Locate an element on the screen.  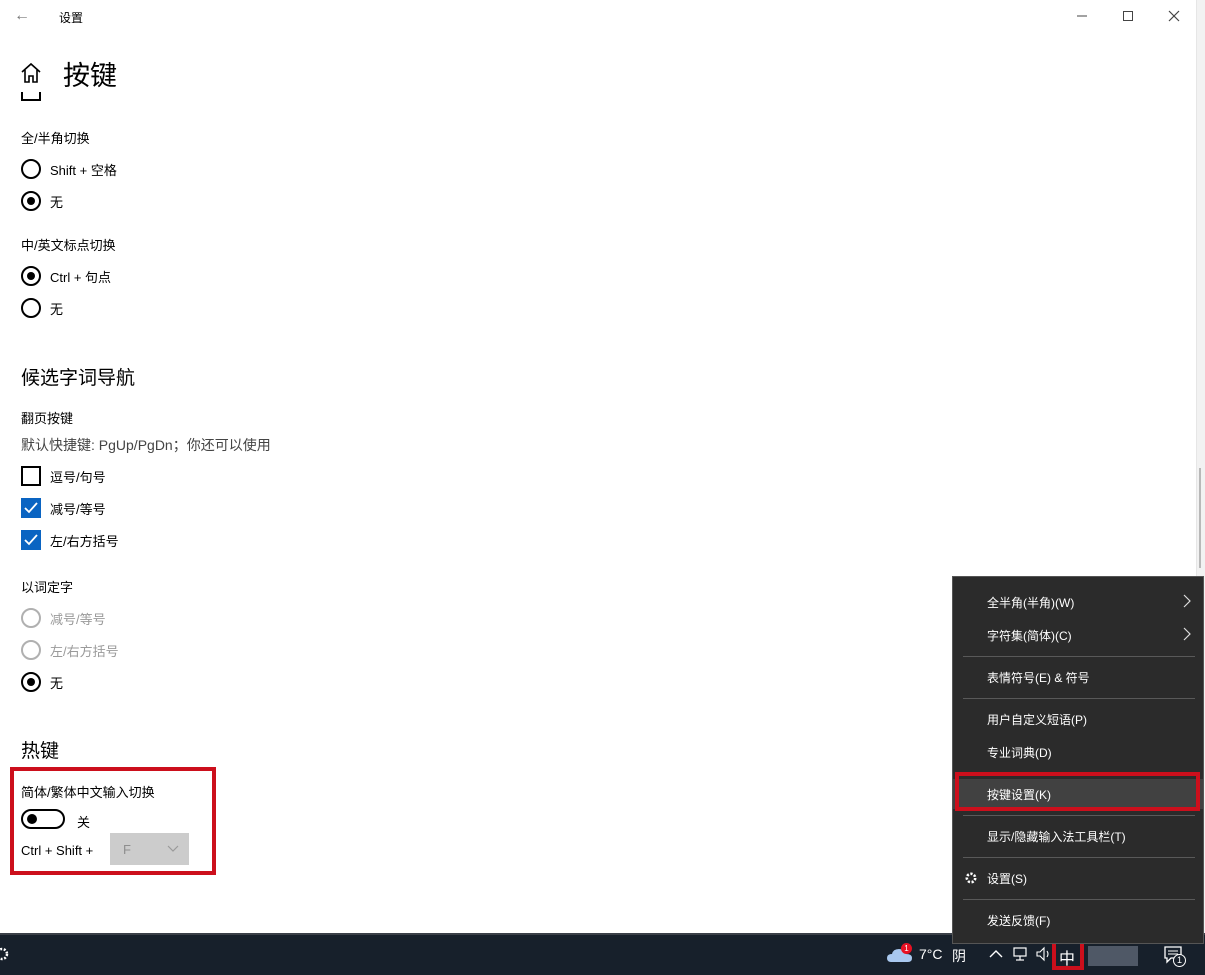
weather-badge: 1 is located at coordinates (906, 948).